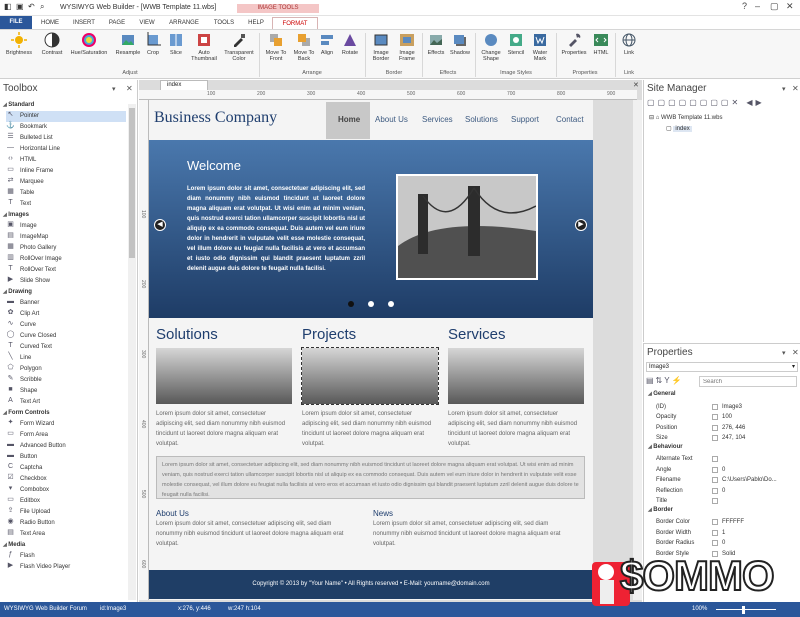 Image resolution: width=800 pixels, height=617 pixels. What do you see at coordinates (66, 534) in the screenshot?
I see `toolbox-item-text-area: ▤ Text Area` at bounding box center [66, 534].